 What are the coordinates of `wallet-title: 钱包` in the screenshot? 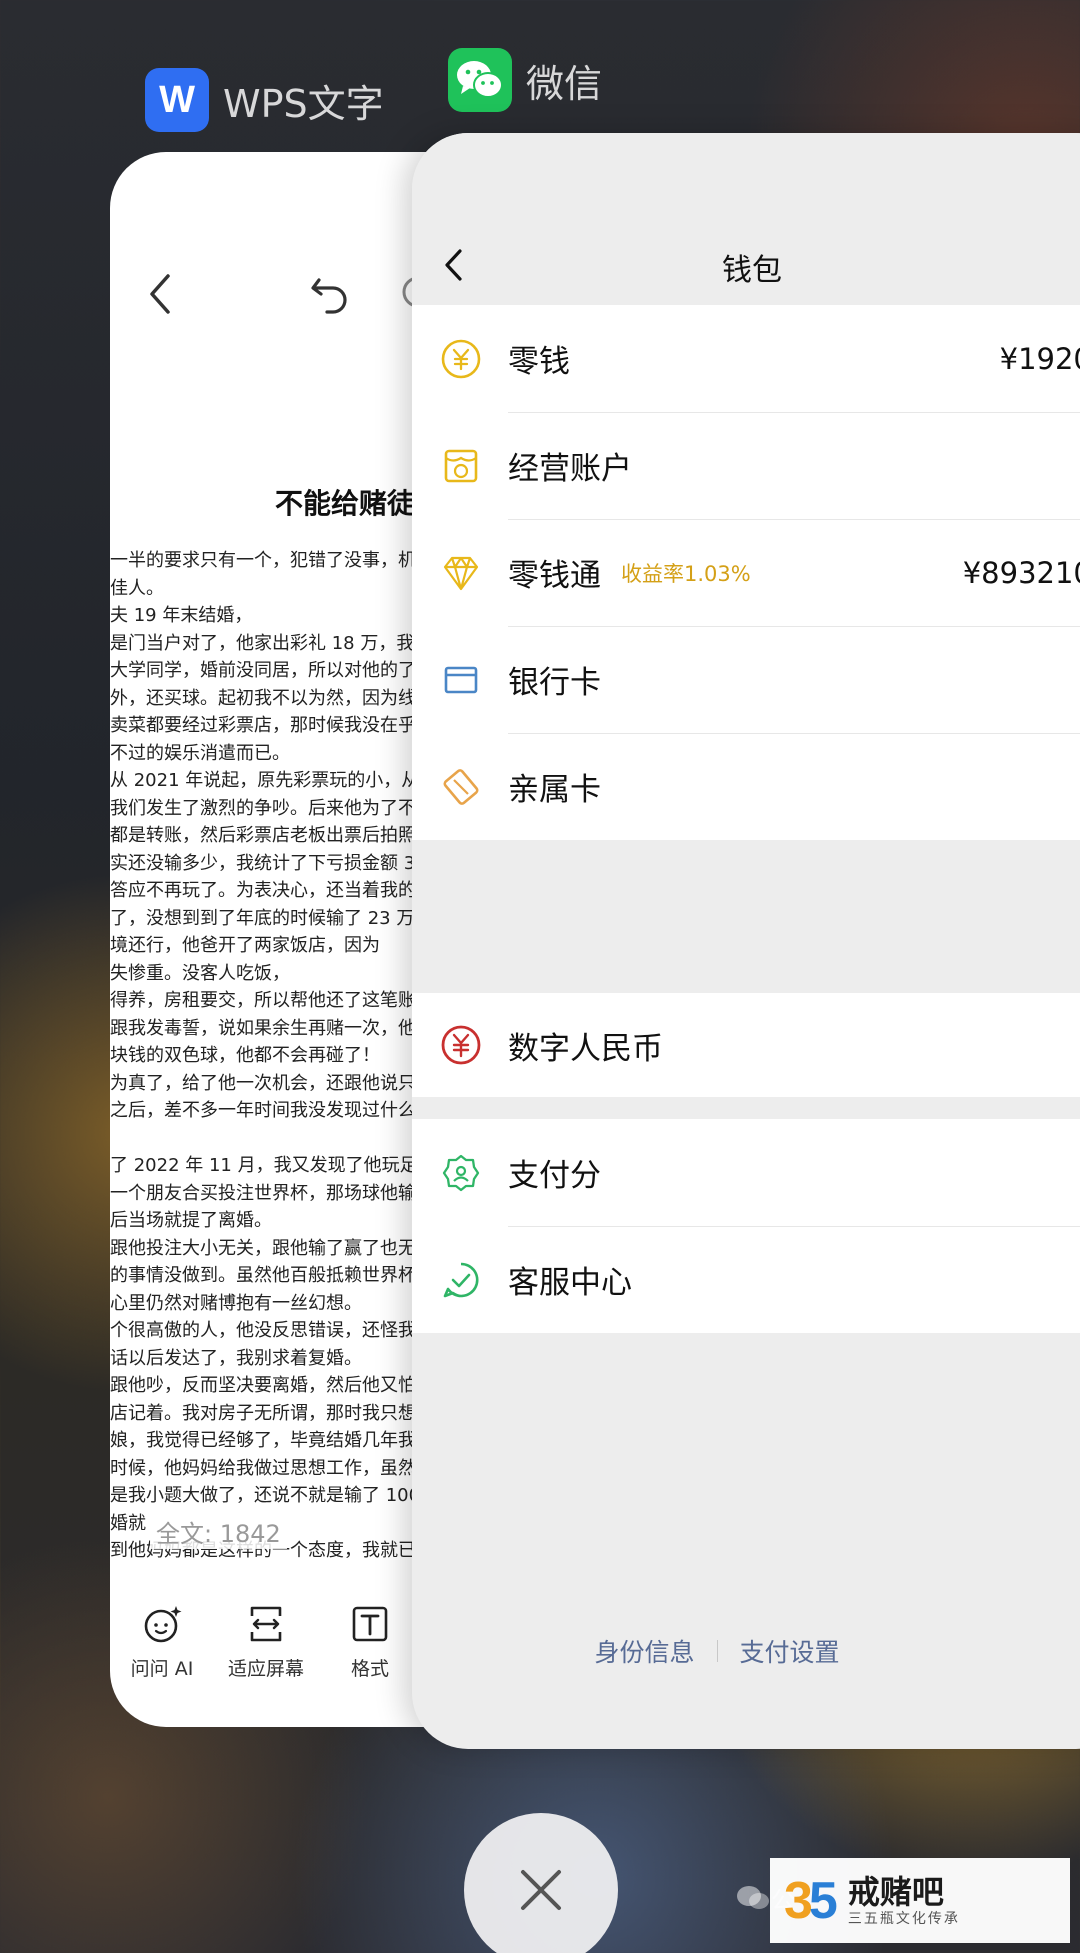 It's located at (752, 270).